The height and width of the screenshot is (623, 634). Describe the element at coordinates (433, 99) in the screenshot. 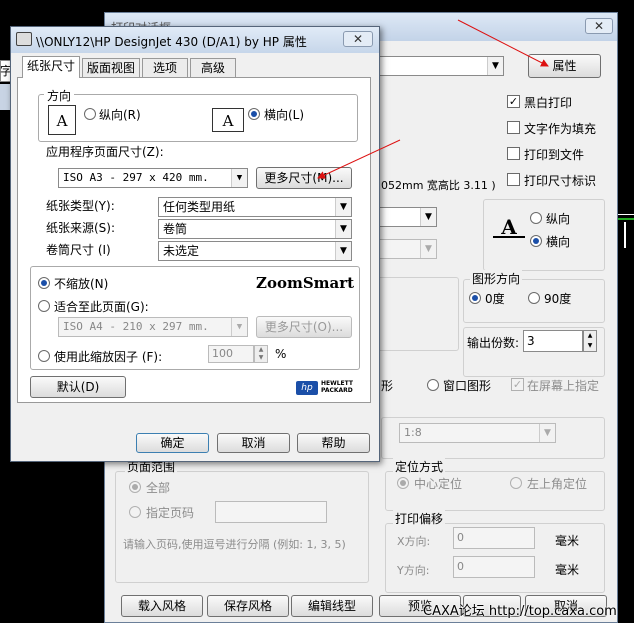

I see `annotation-arrows` at that location.